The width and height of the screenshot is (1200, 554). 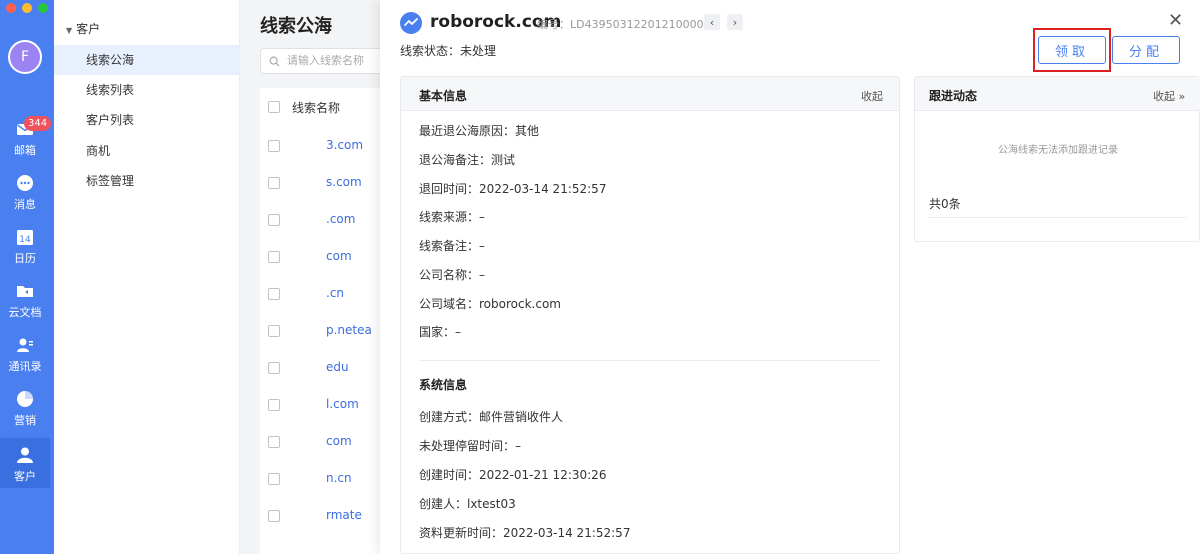 I want to click on close-window-icon, so click(x=11, y=8).